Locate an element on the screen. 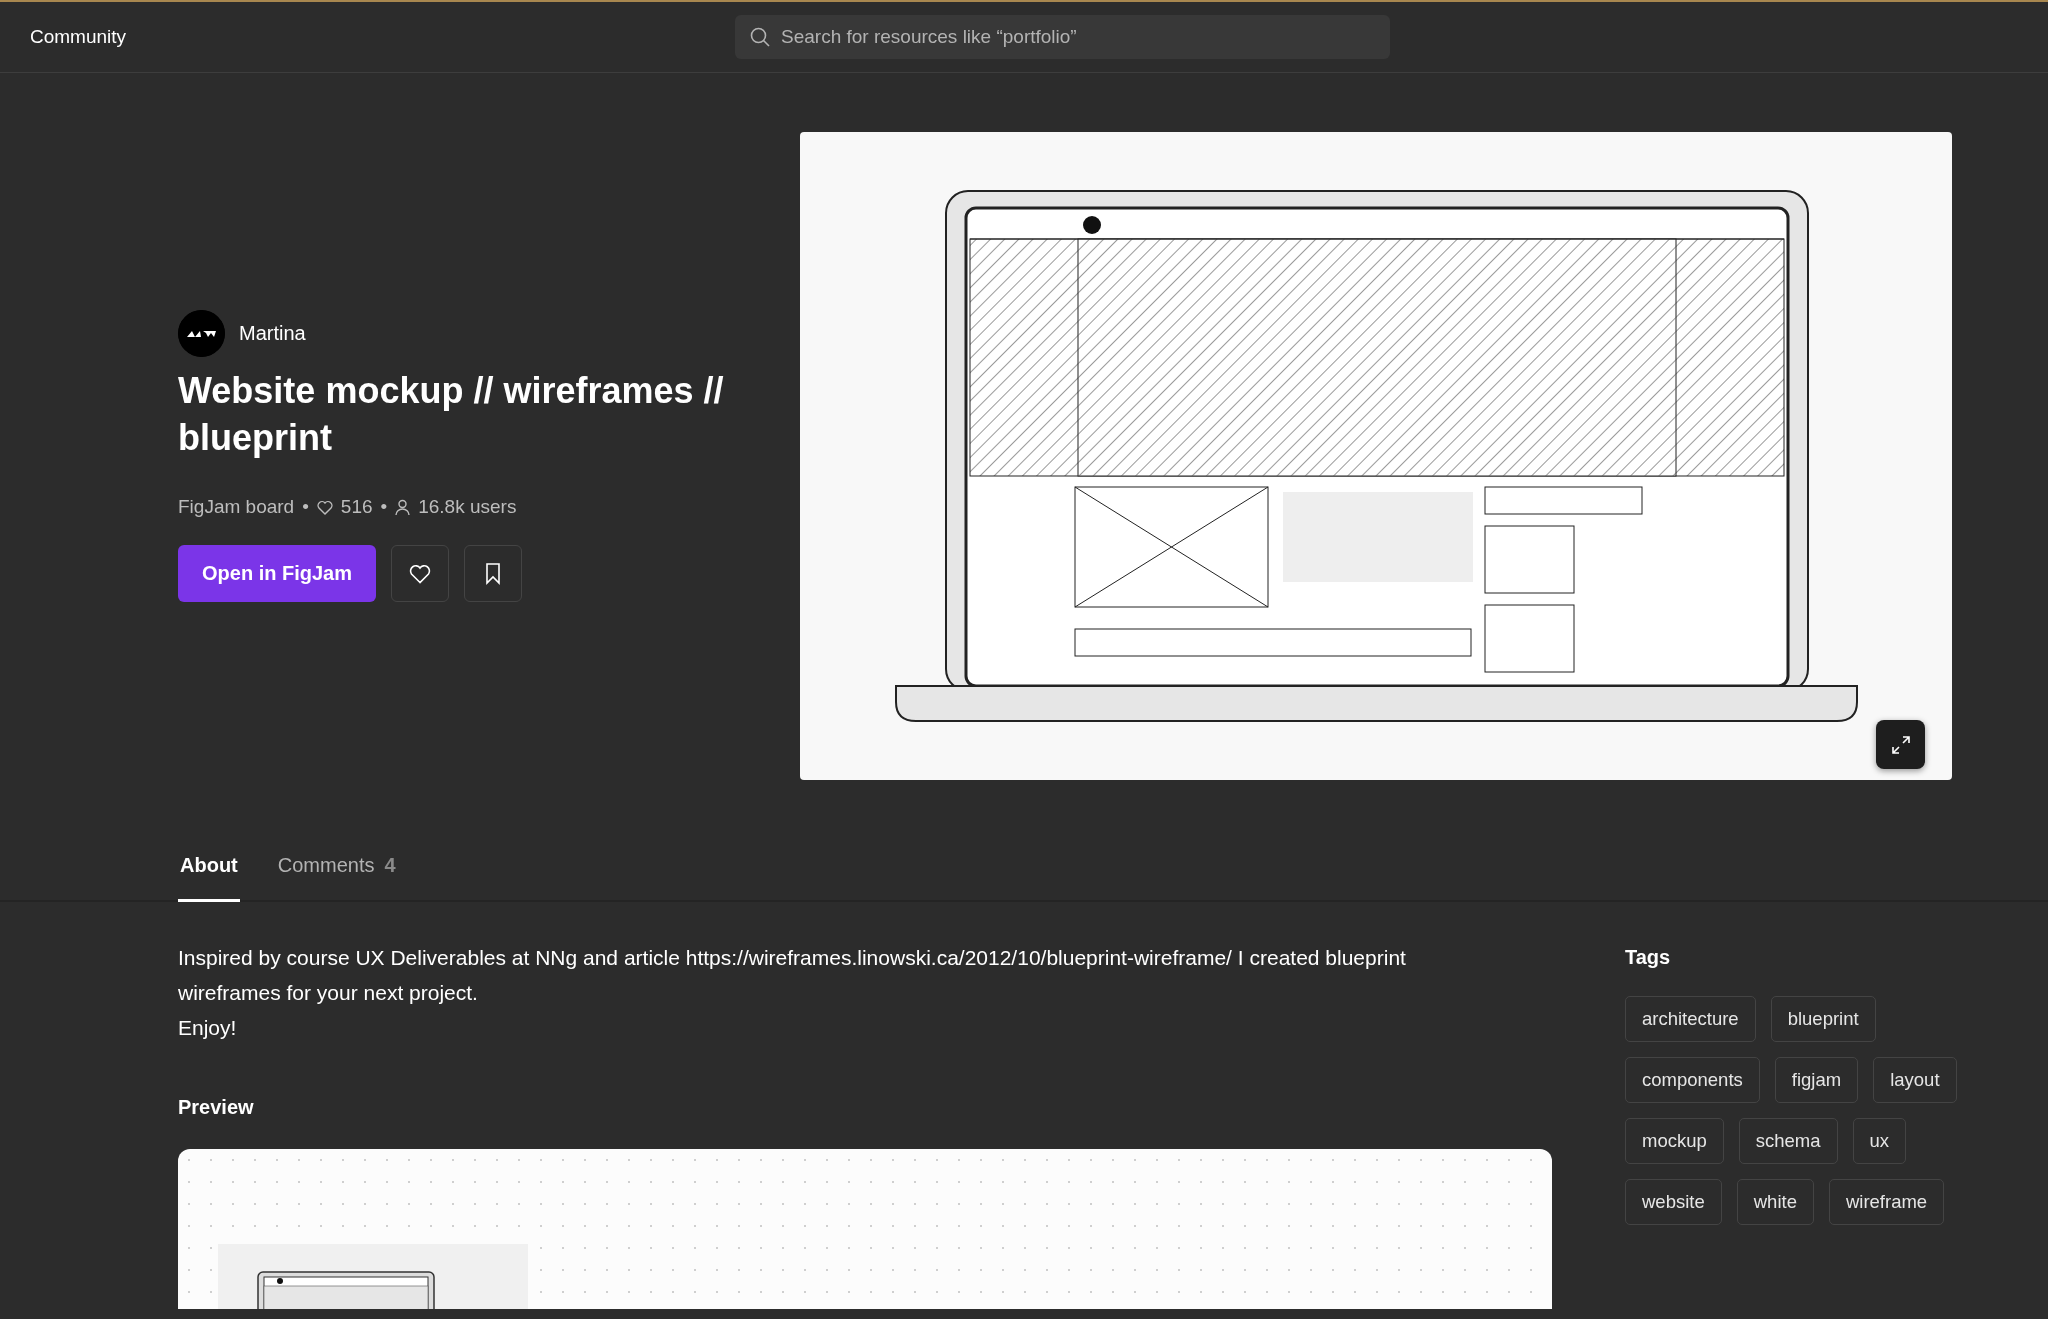  resource-title: Website mockup // wireframes // blueprint is located at coordinates (451, 414).